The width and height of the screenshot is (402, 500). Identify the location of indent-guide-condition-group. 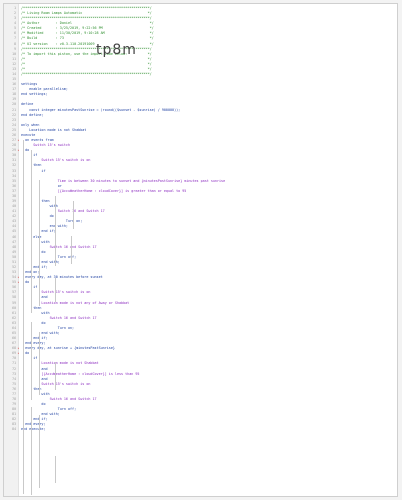
(73, 215).